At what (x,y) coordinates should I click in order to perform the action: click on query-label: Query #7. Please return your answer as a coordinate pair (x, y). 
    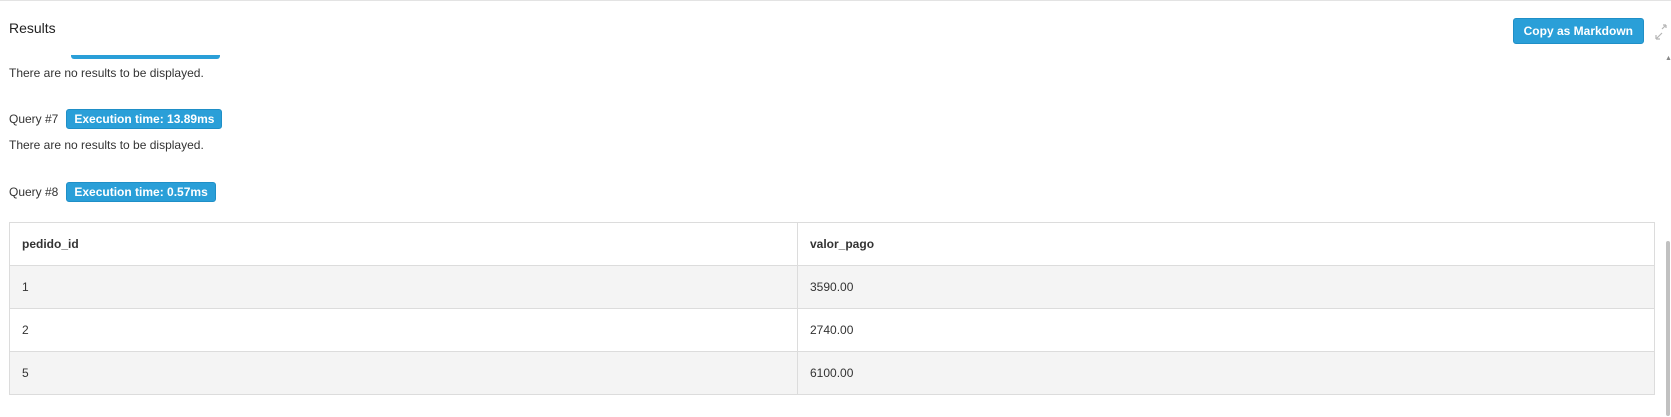
    Looking at the image, I should click on (34, 119).